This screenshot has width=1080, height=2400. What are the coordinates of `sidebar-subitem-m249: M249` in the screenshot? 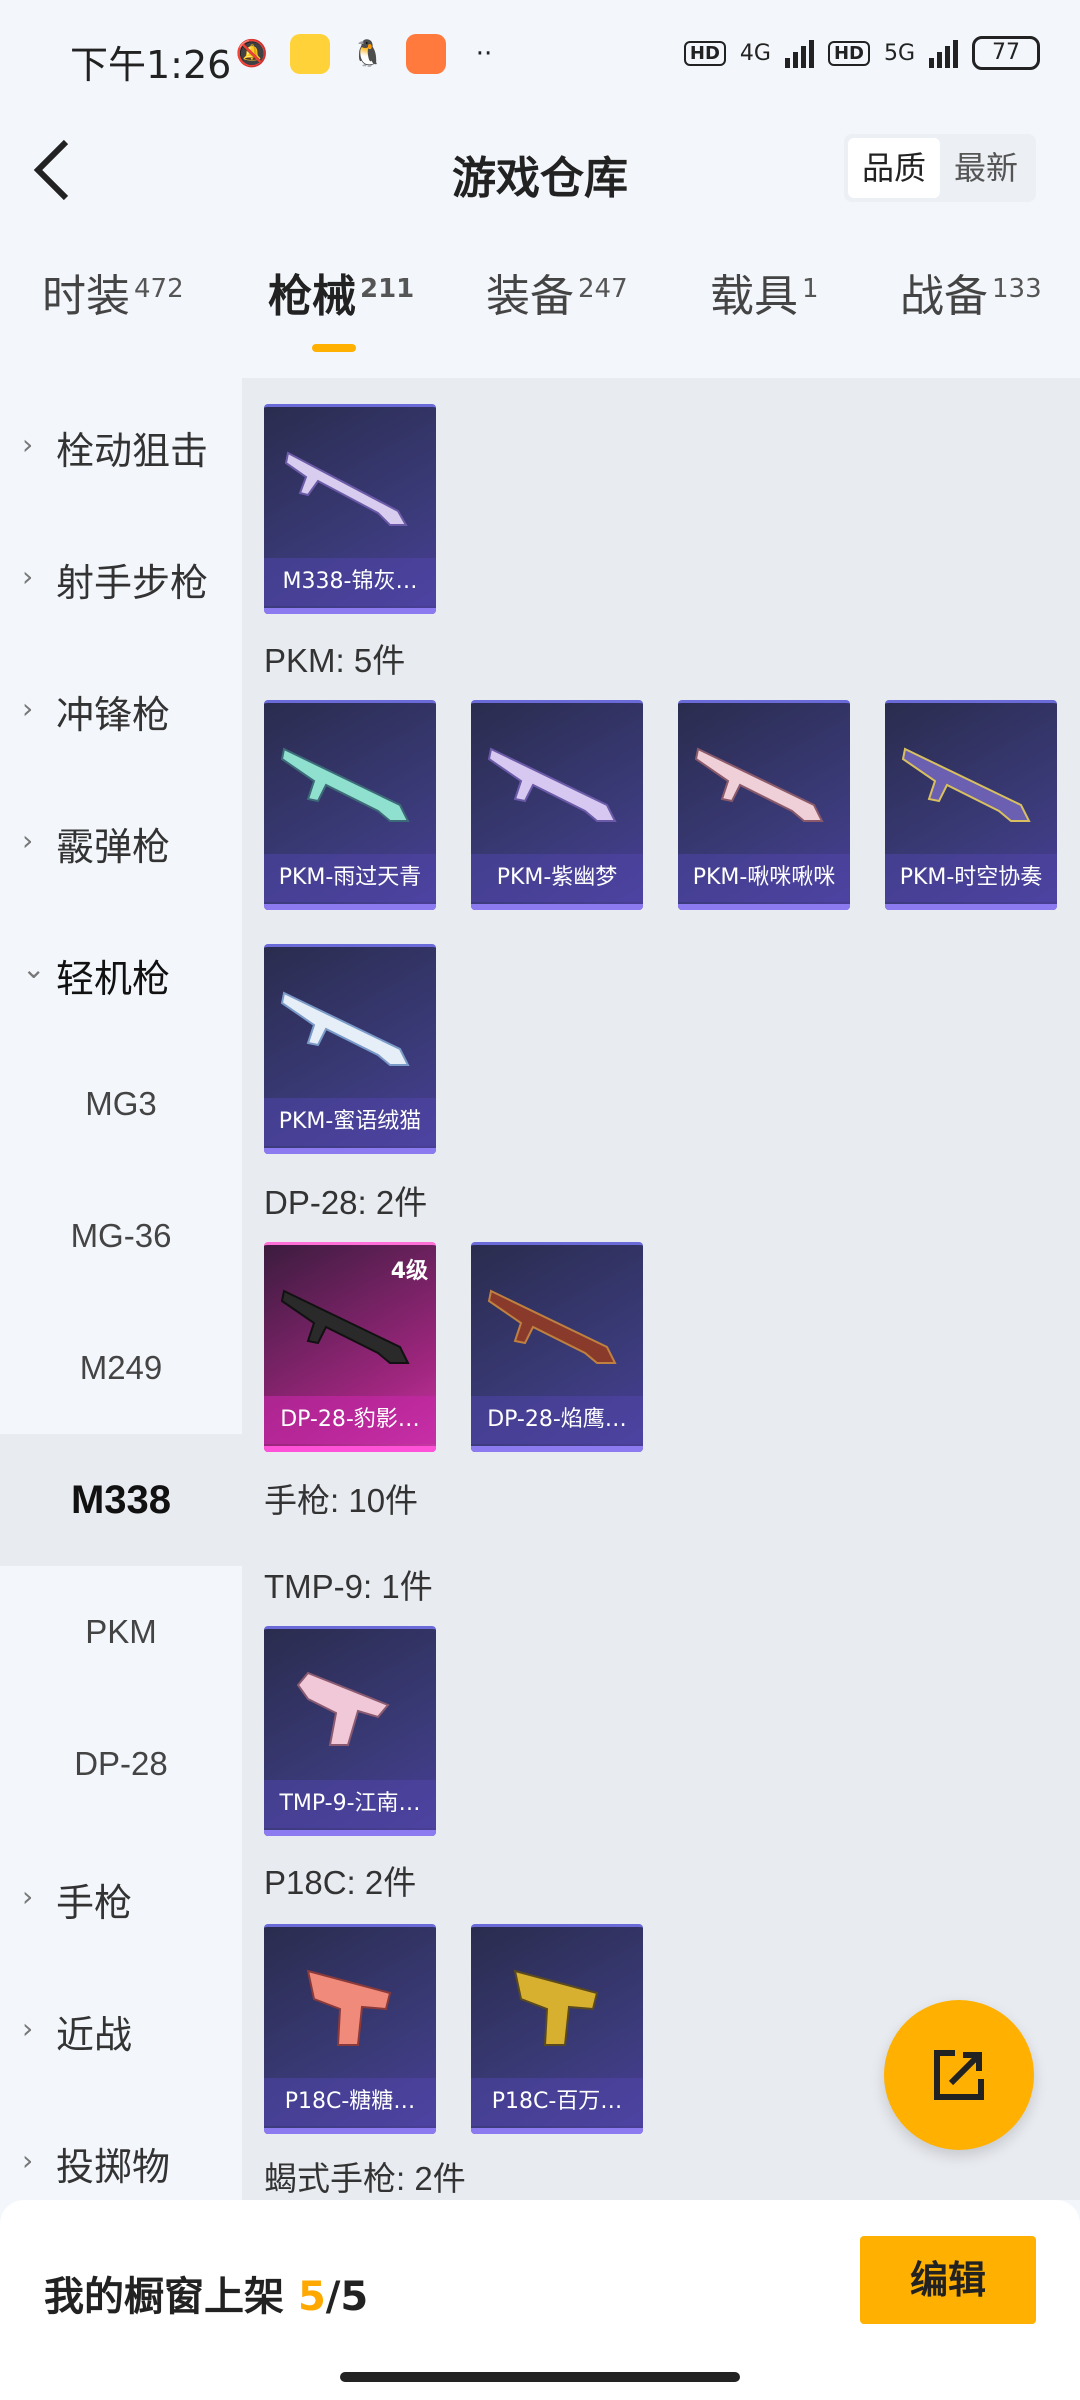 It's located at (121, 1368).